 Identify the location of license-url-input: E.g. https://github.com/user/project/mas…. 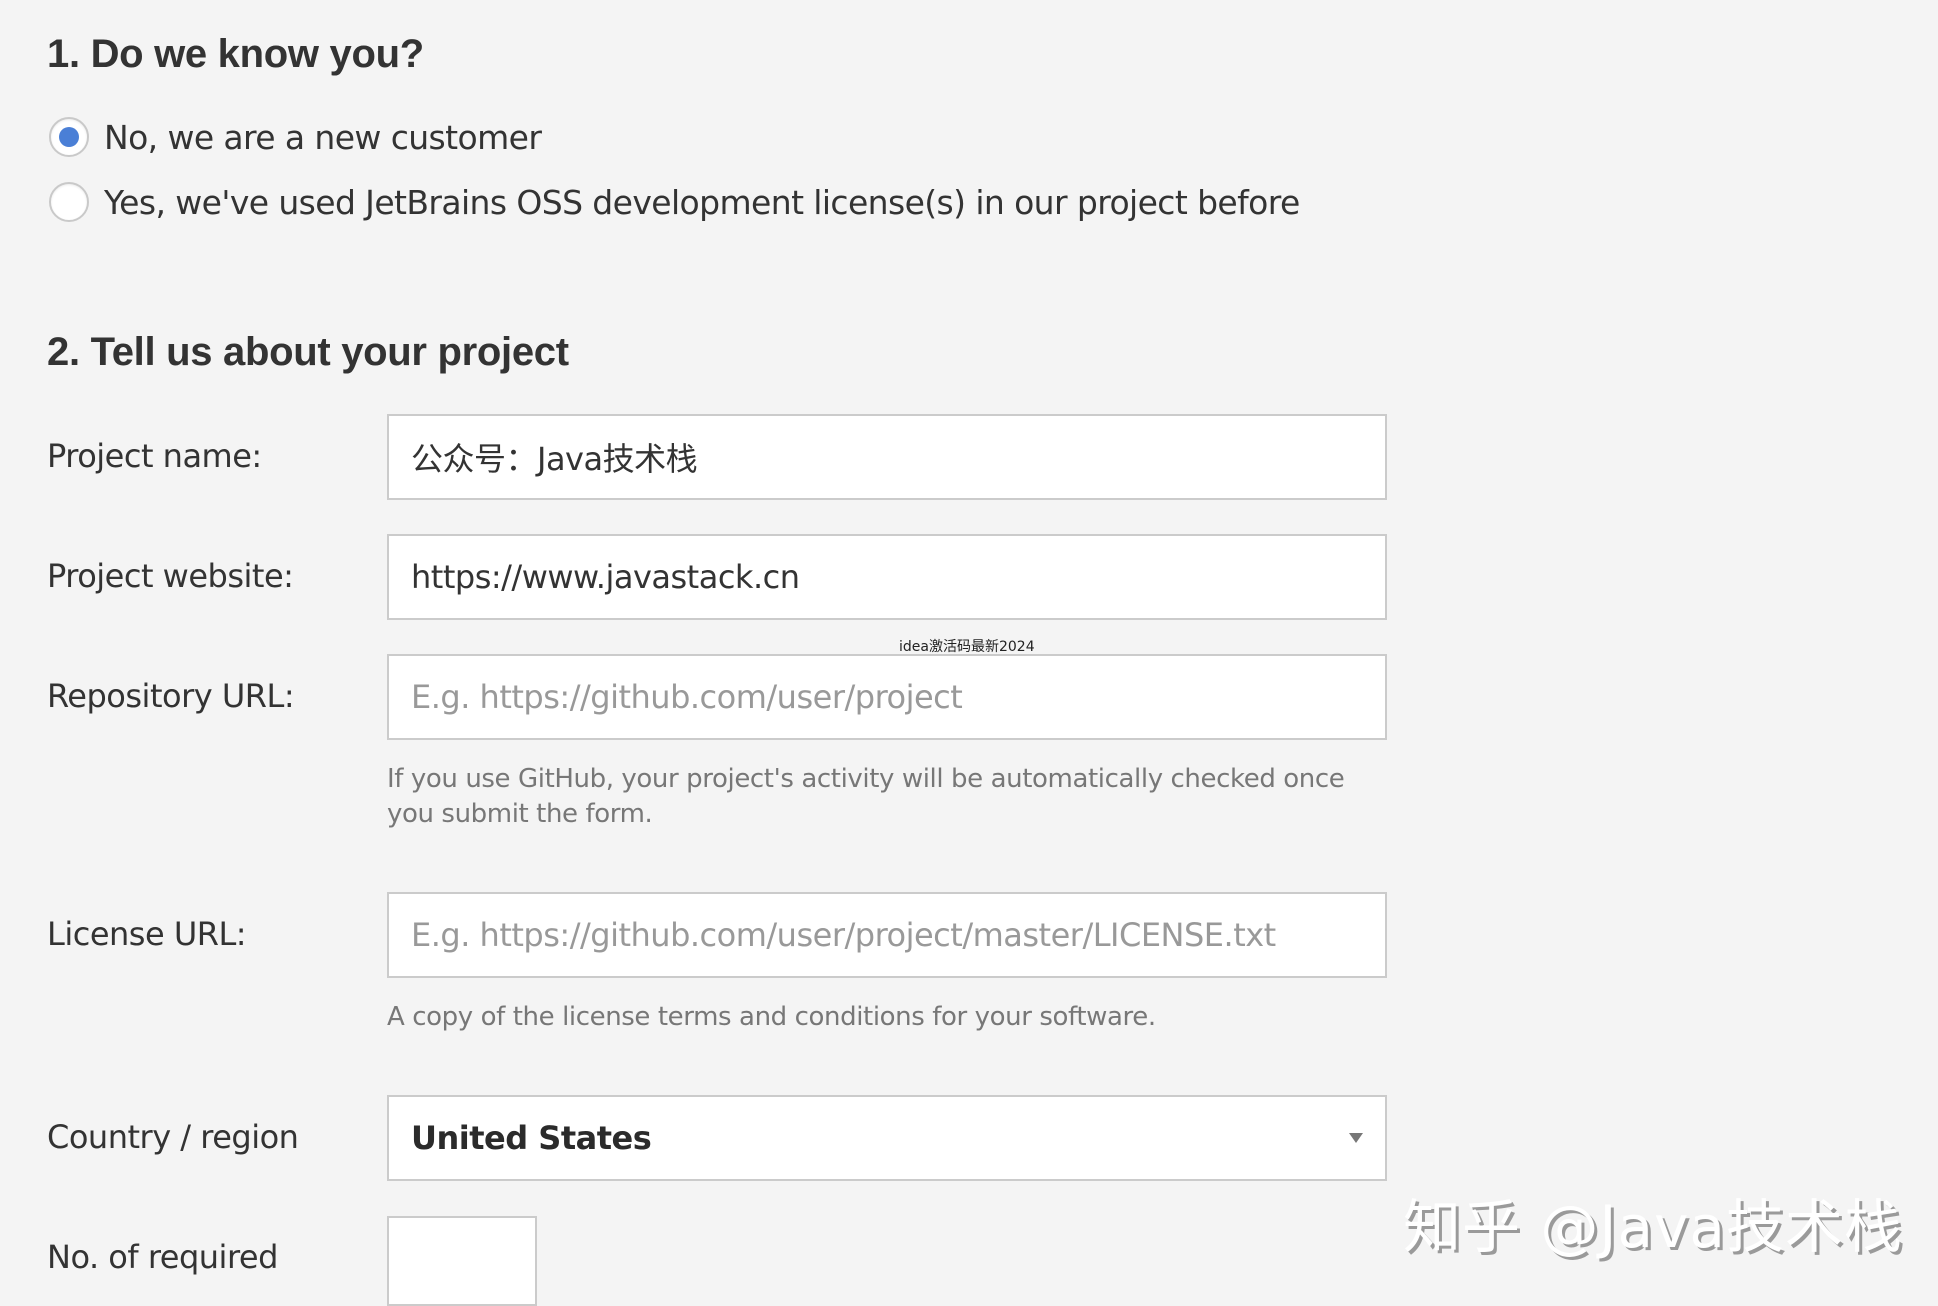
(887, 935).